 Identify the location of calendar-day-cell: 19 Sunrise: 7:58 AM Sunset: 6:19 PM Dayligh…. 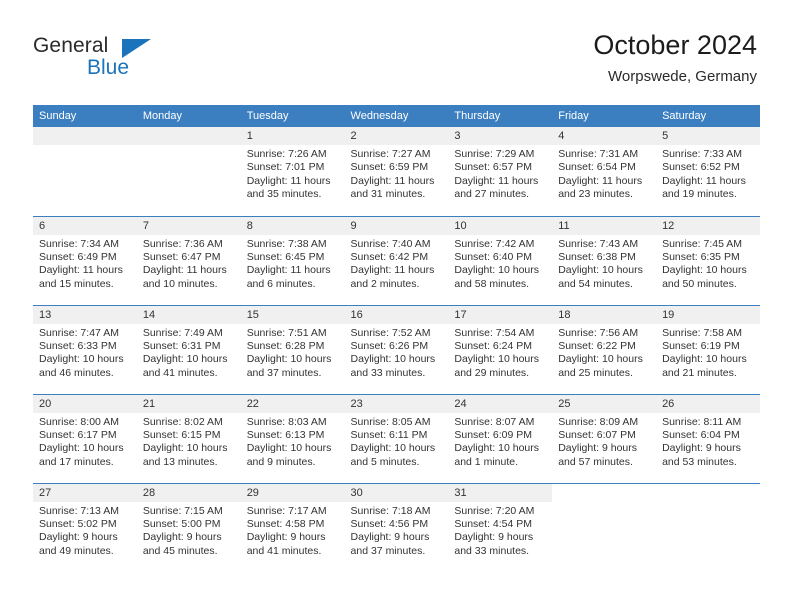
(708, 349).